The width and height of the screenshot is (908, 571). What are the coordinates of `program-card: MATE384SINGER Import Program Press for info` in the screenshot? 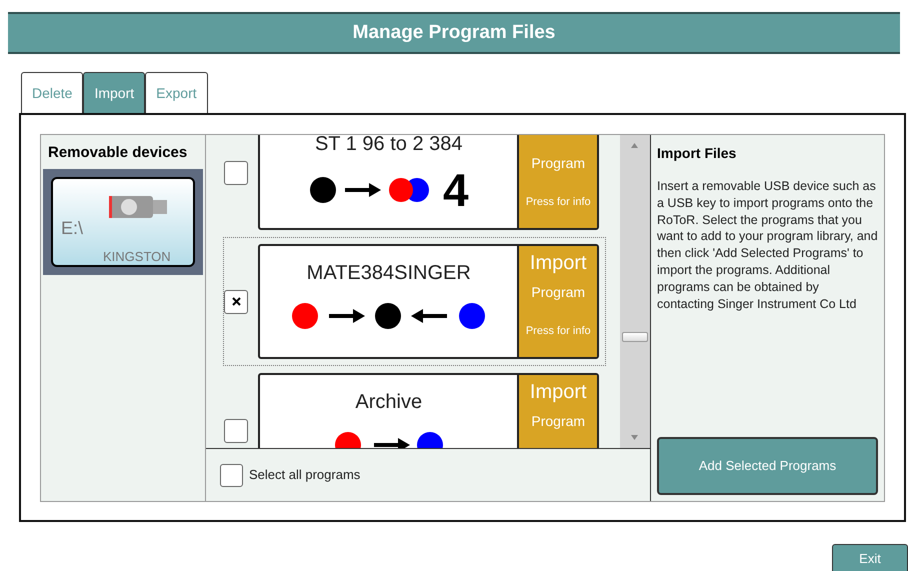 It's located at (428, 301).